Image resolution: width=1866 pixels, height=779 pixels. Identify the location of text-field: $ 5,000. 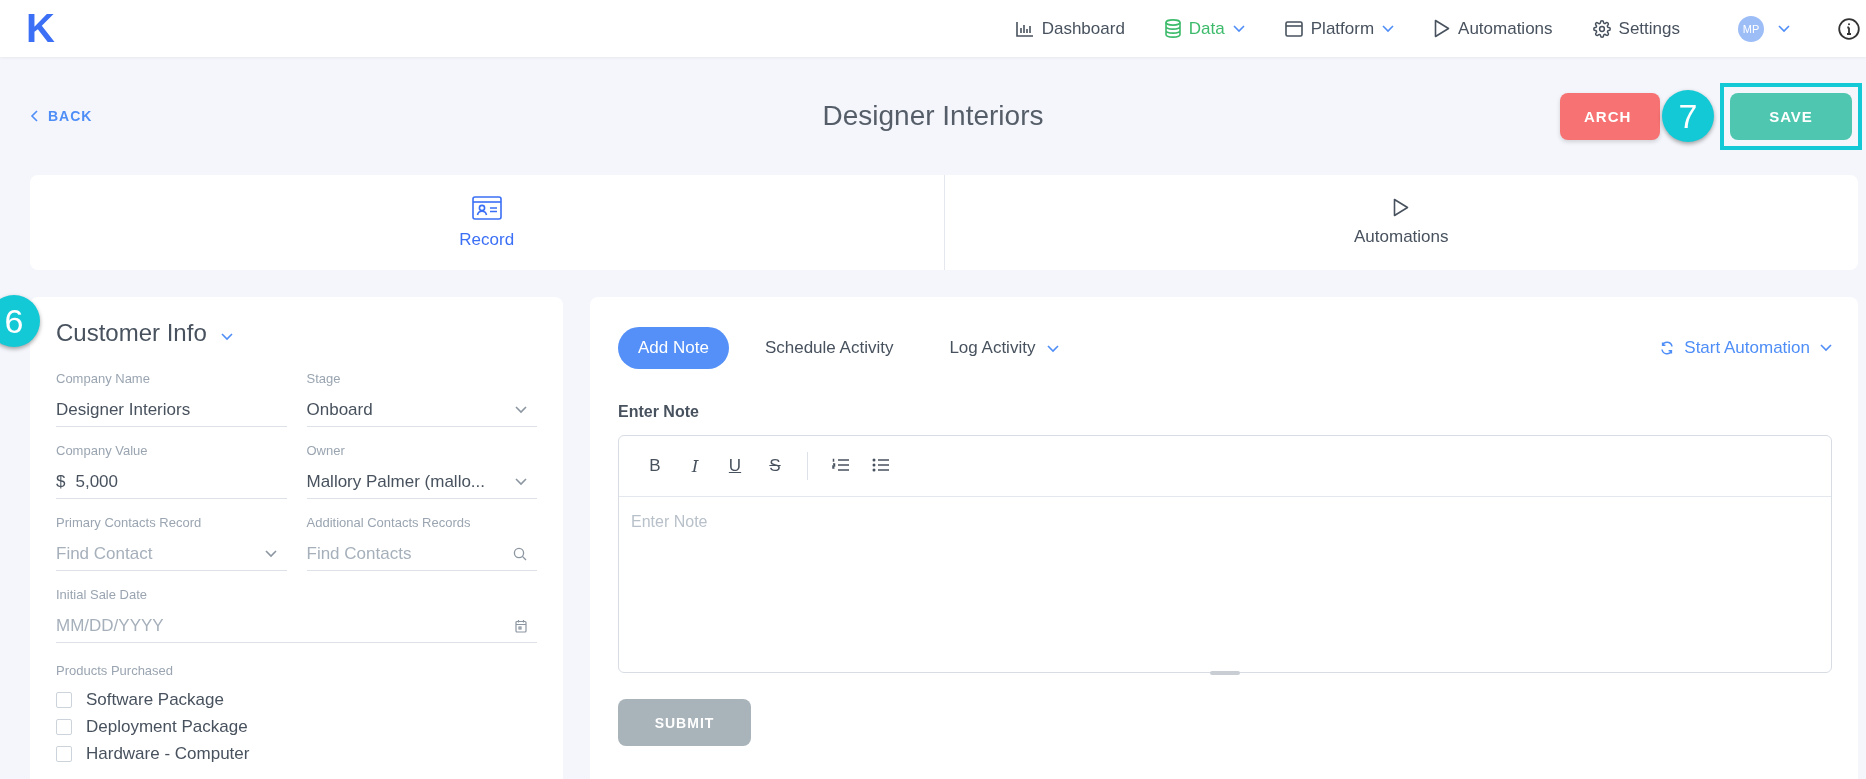
(171, 482).